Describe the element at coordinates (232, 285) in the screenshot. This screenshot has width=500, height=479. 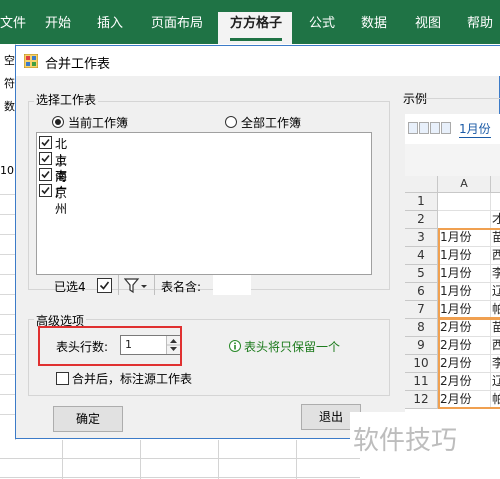
I see `sheet-name-contains-input` at that location.